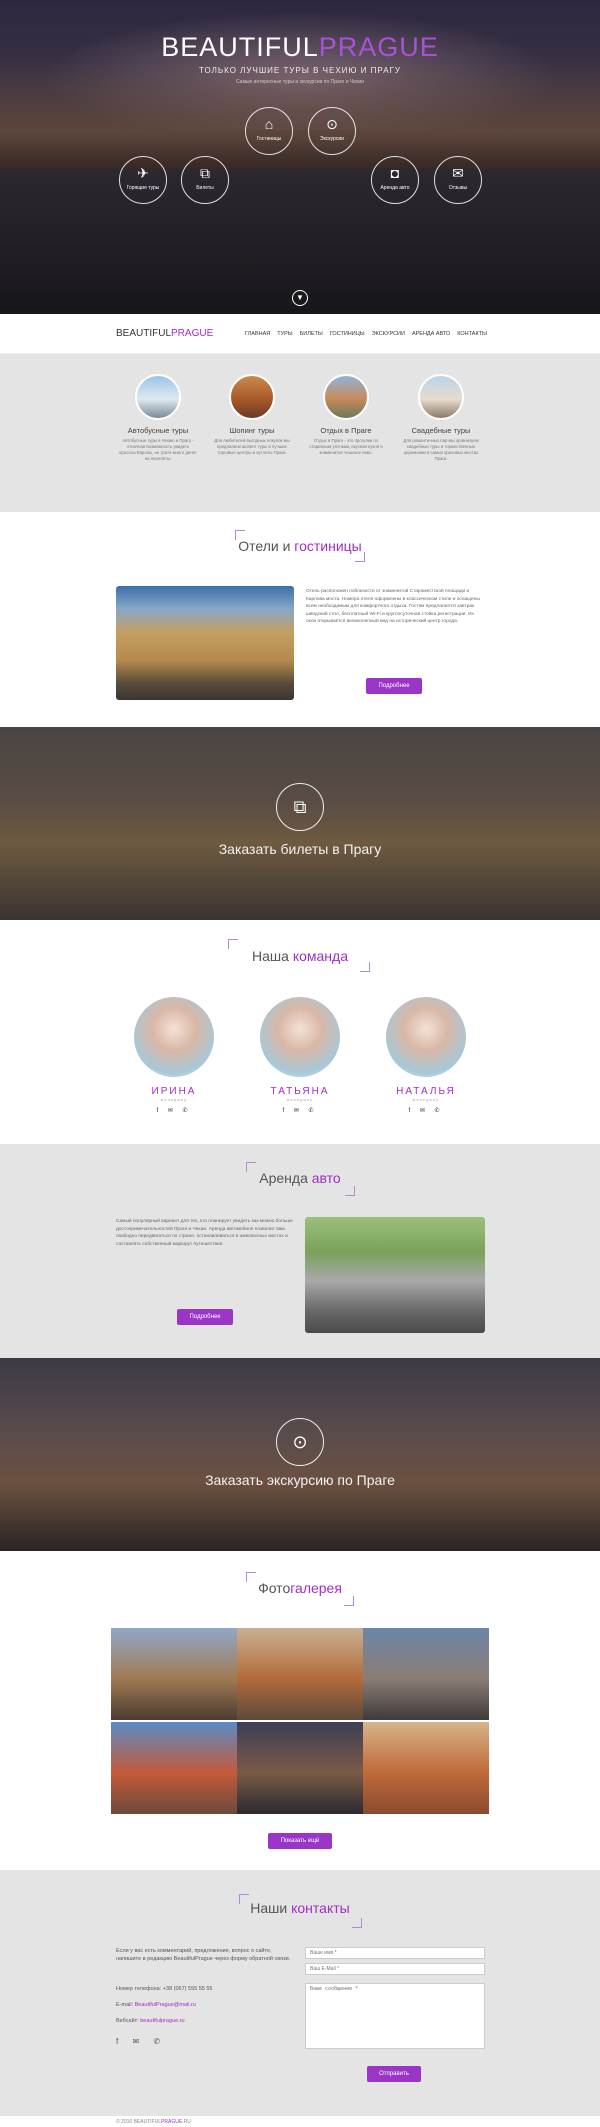 The image size is (600, 2127). Describe the element at coordinates (395, 1953) in the screenshot. I see `name-field` at that location.